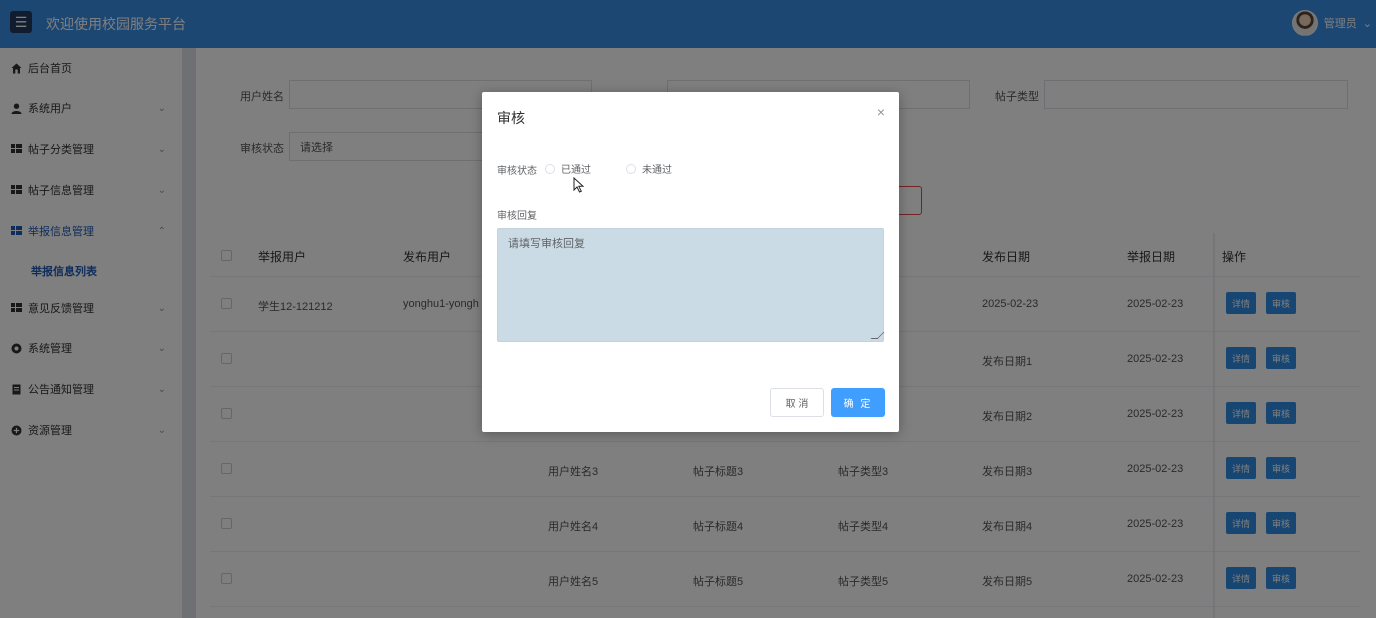  I want to click on radio-label: 未通过, so click(657, 168).